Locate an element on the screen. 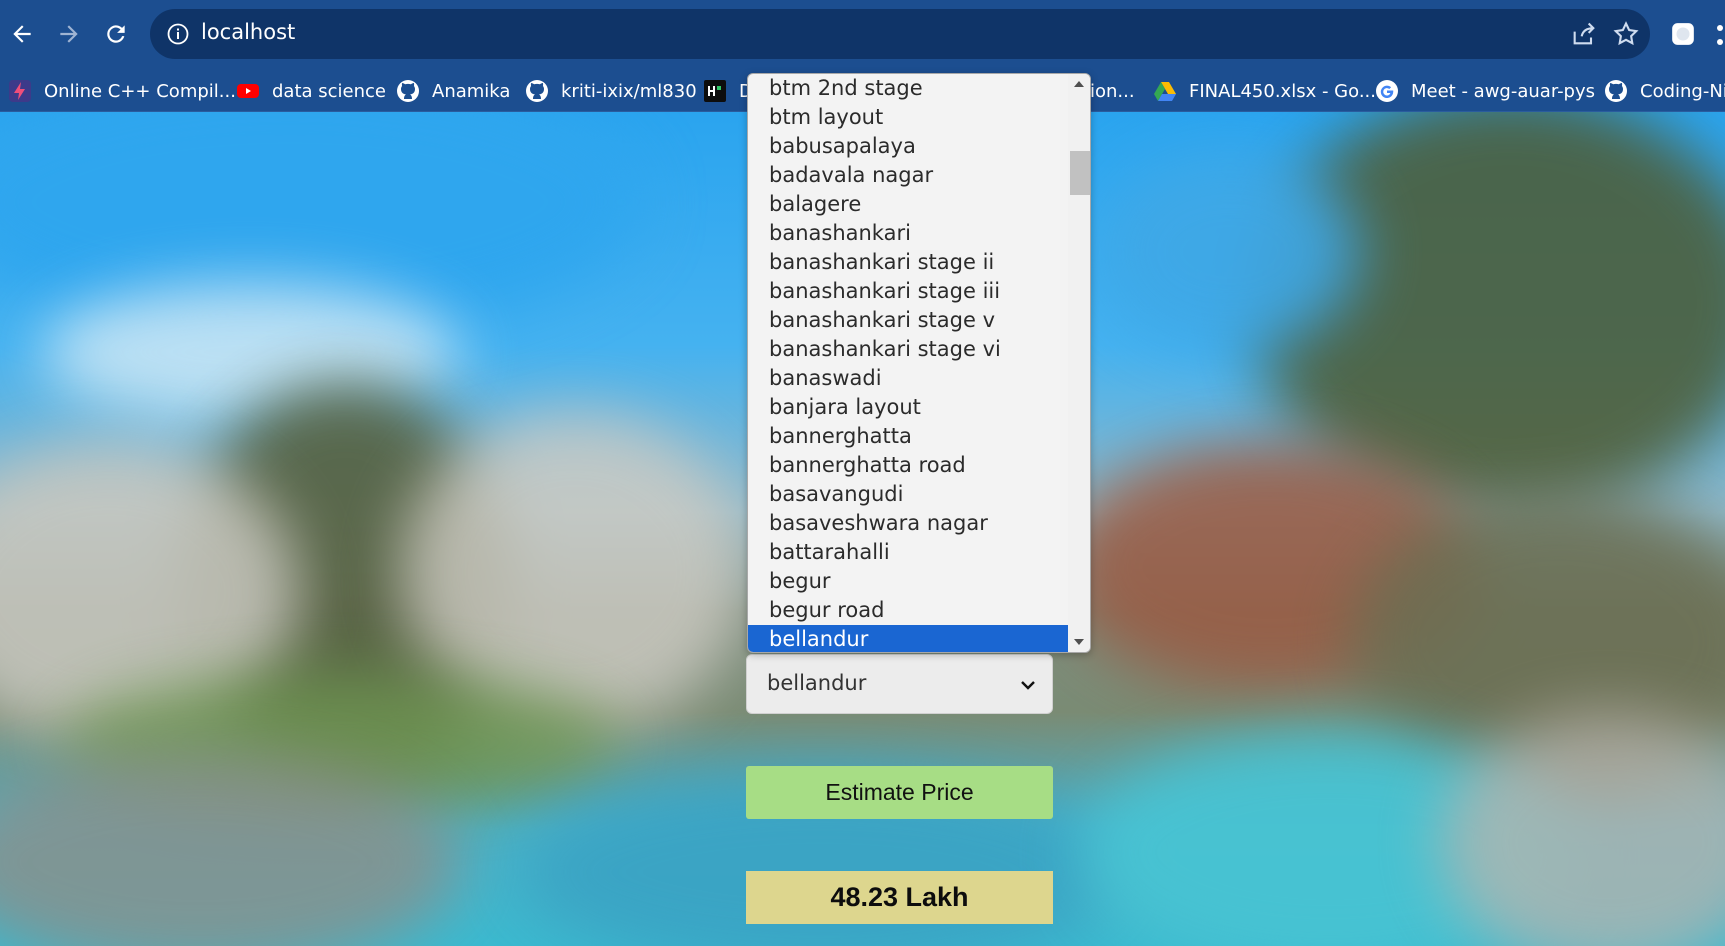 The width and height of the screenshot is (1725, 946). bookmark-star-icon is located at coordinates (1626, 34).